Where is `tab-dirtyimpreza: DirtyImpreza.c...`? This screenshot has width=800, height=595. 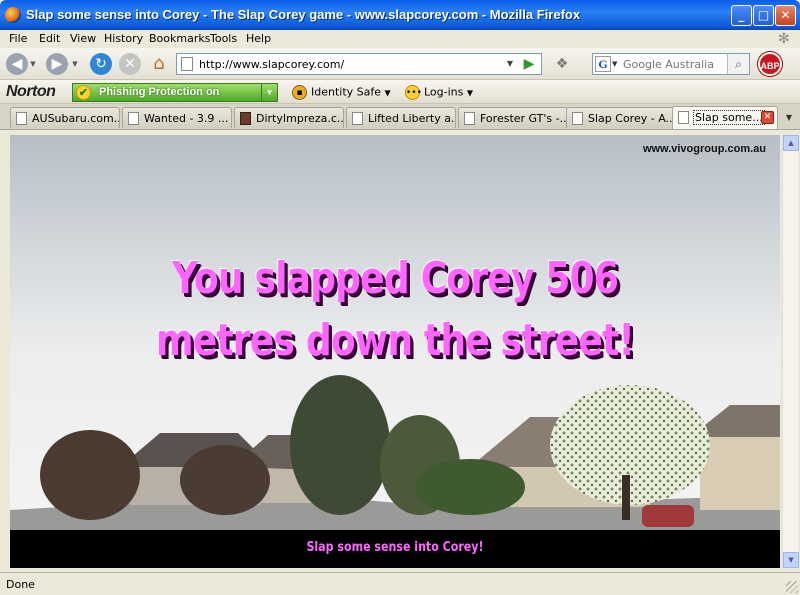 tab-dirtyimpreza: DirtyImpreza.c... is located at coordinates (289, 117).